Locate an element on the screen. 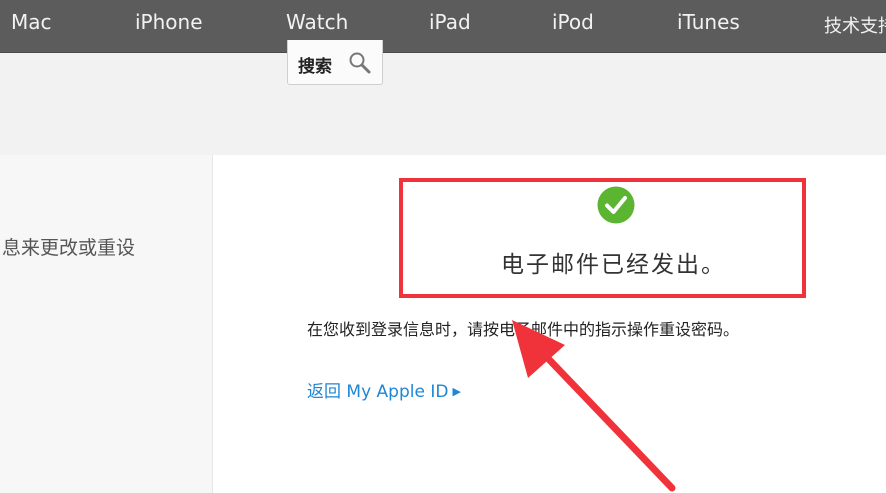 This screenshot has height=493, width=886. annotation-arrow is located at coordinates (594, 406).